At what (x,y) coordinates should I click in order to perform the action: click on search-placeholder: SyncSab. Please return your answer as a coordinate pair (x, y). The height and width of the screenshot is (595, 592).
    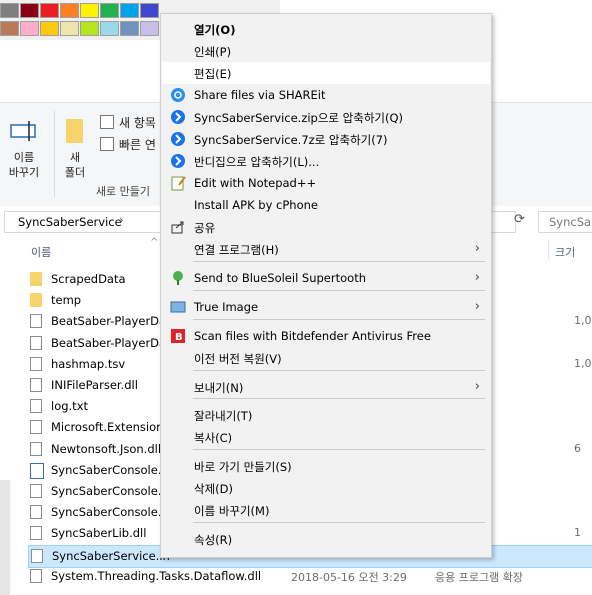
    Looking at the image, I should click on (570, 222).